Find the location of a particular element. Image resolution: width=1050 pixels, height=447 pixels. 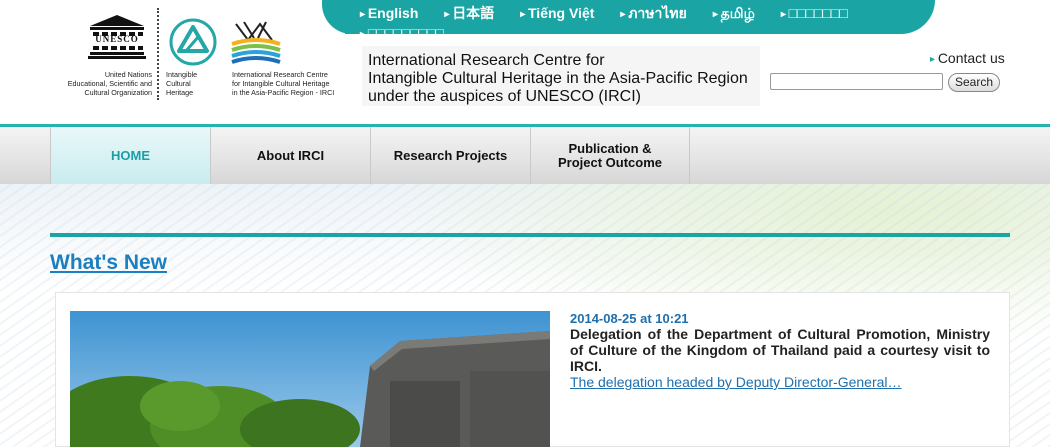

news-date: 2014-08-25 at 10:21 is located at coordinates (629, 318).